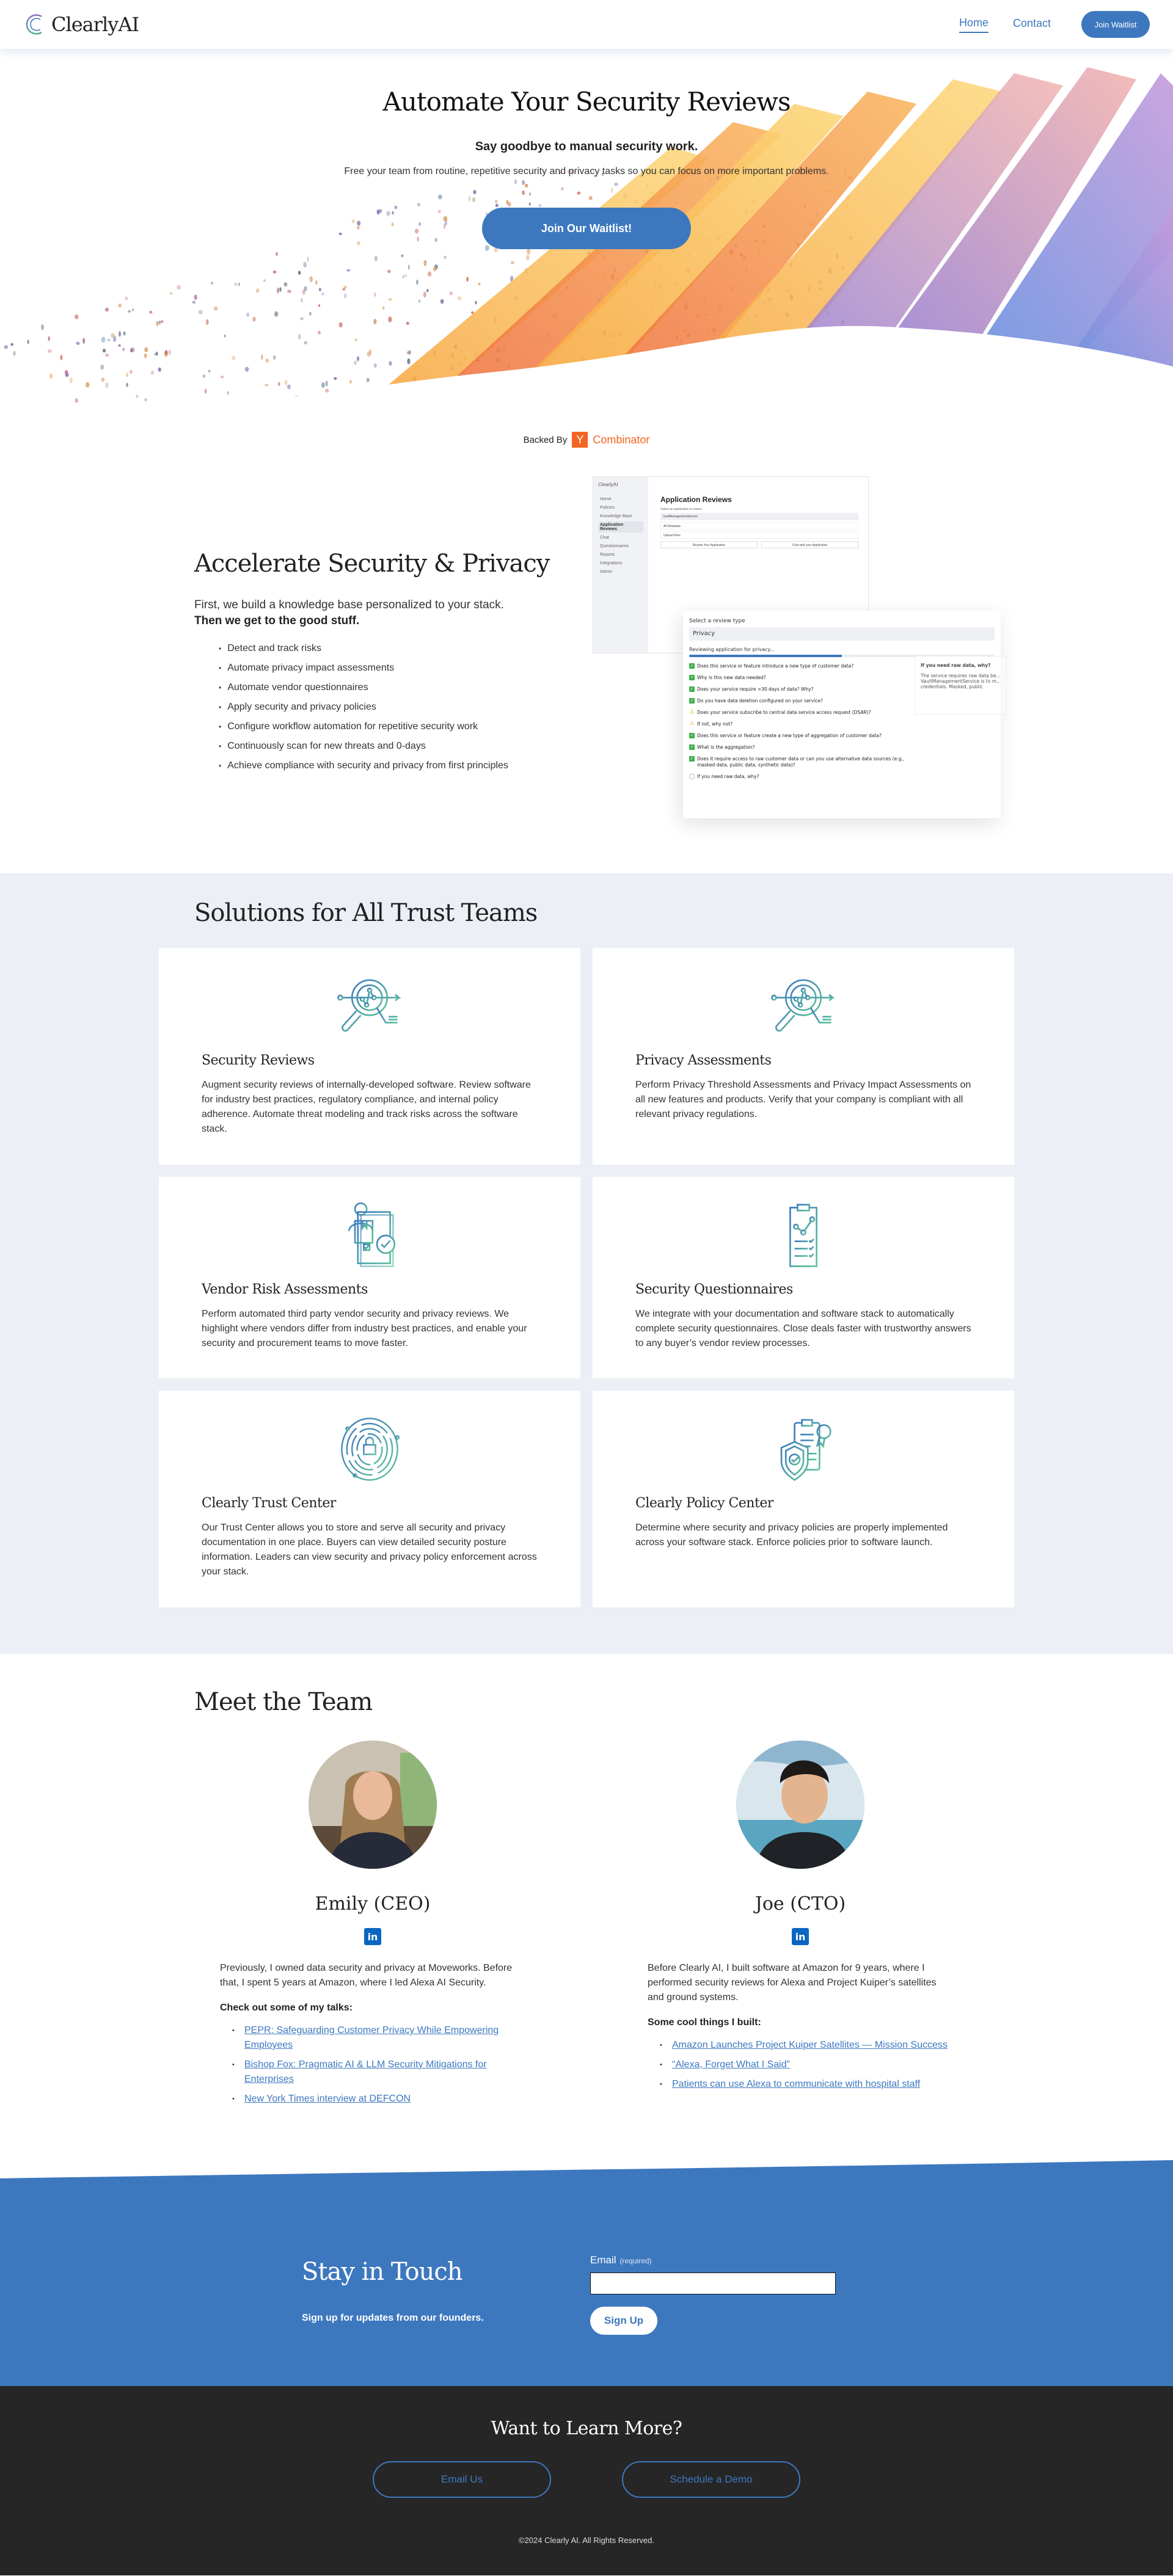  I want to click on join-our-waitlist-button: Join Our Waitlist!, so click(586, 228).